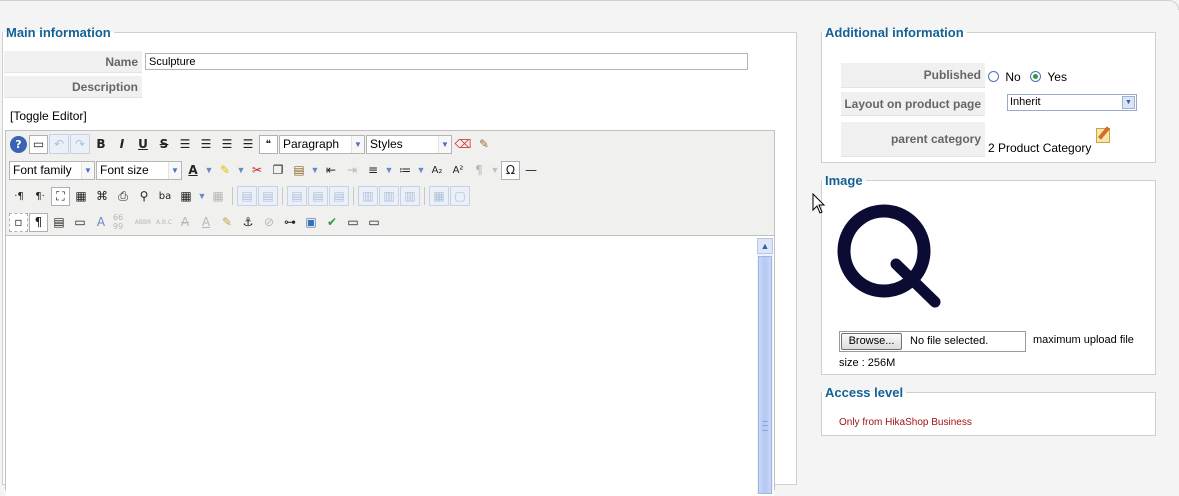 This screenshot has width=1179, height=496. What do you see at coordinates (991, 140) in the screenshot?
I see `parent-category-row: parent category 2 Product Category` at bounding box center [991, 140].